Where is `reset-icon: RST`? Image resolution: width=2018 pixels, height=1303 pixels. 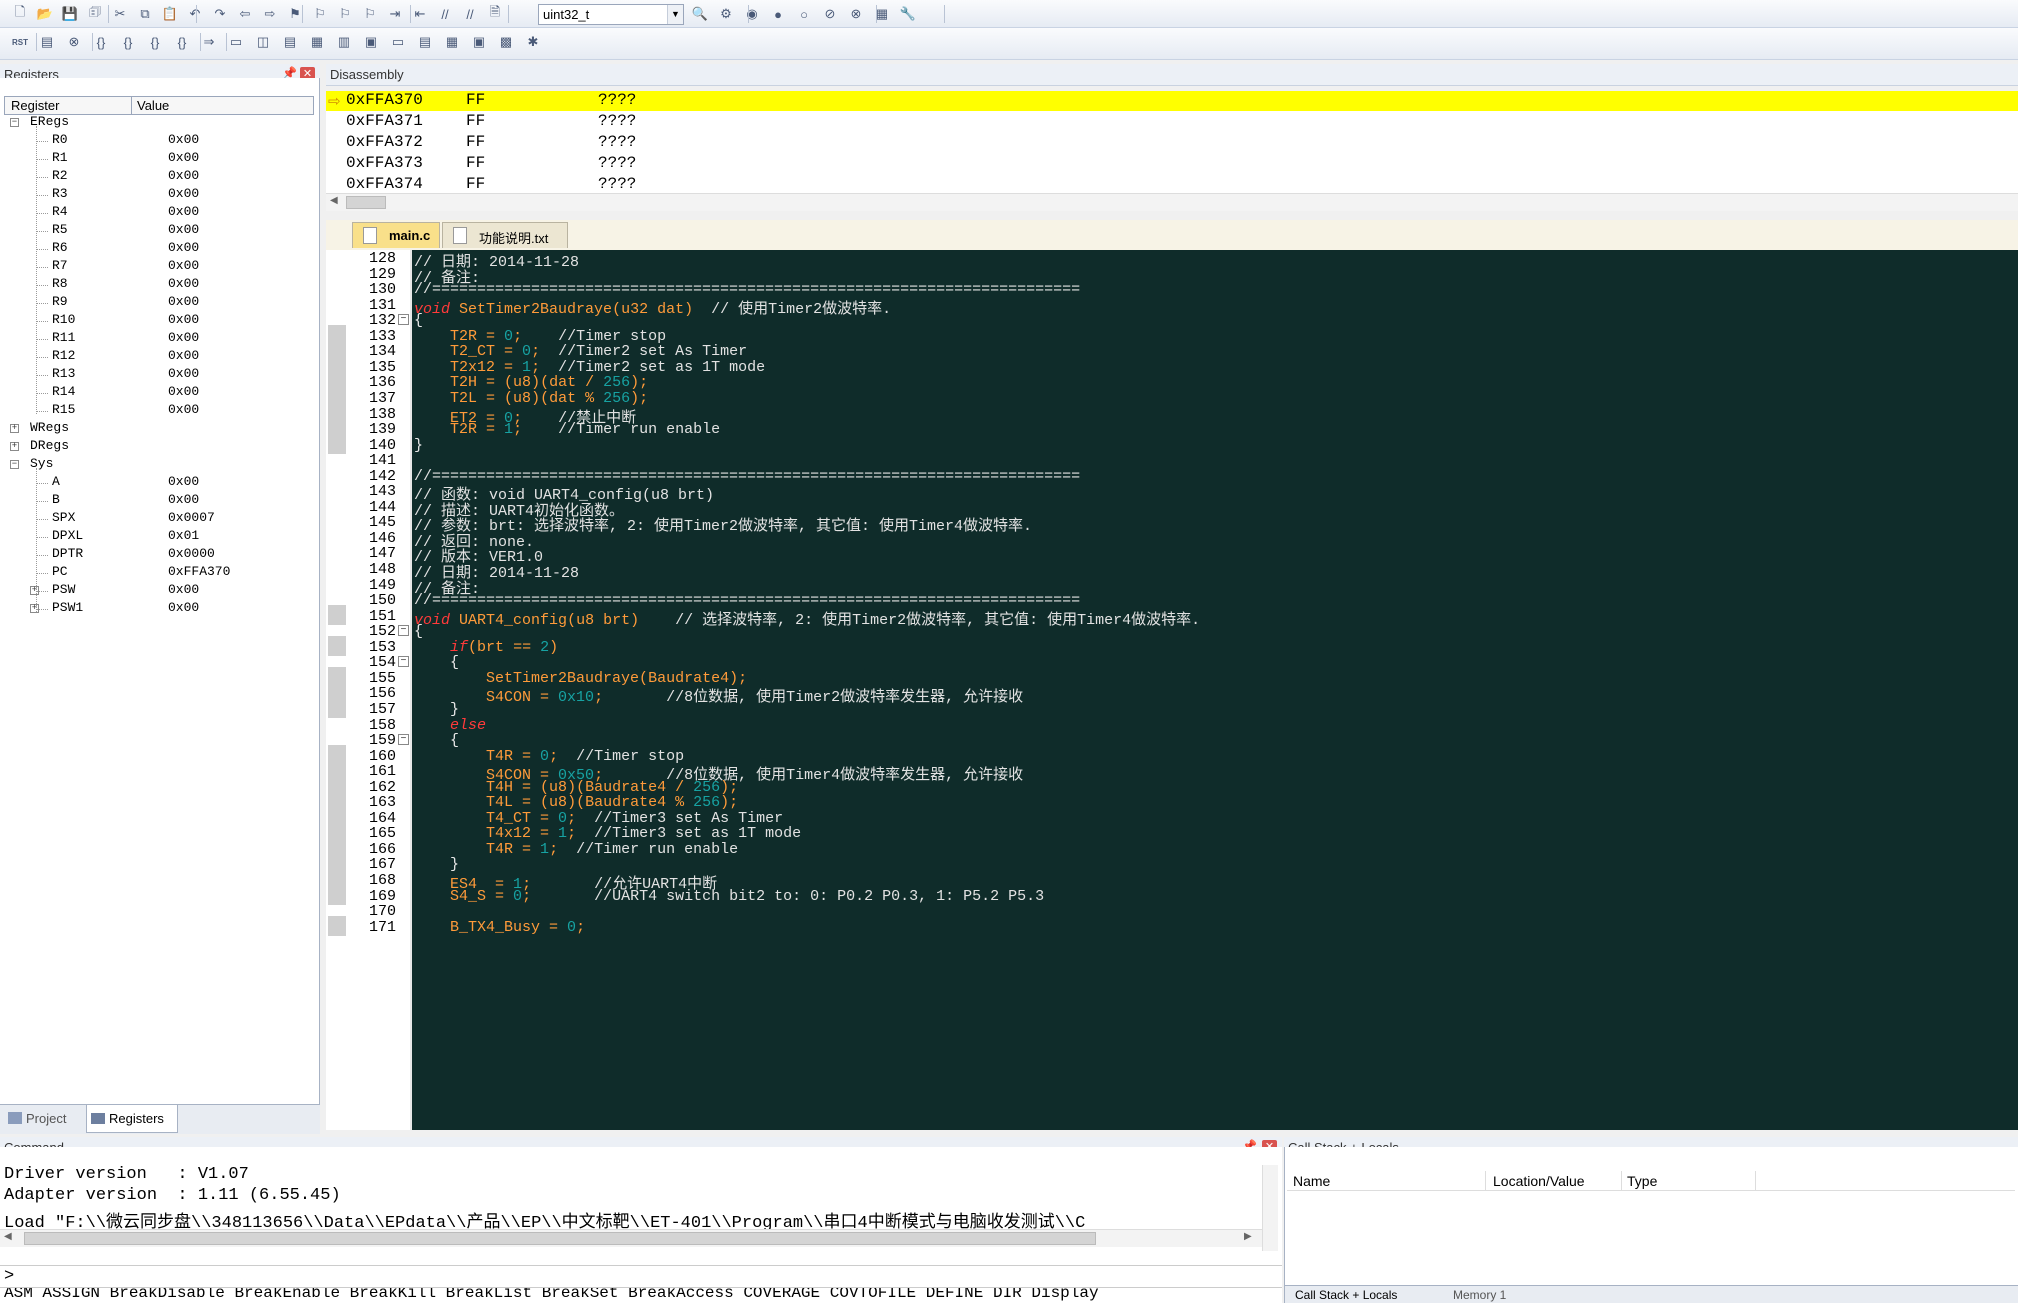 reset-icon: RST is located at coordinates (20, 42).